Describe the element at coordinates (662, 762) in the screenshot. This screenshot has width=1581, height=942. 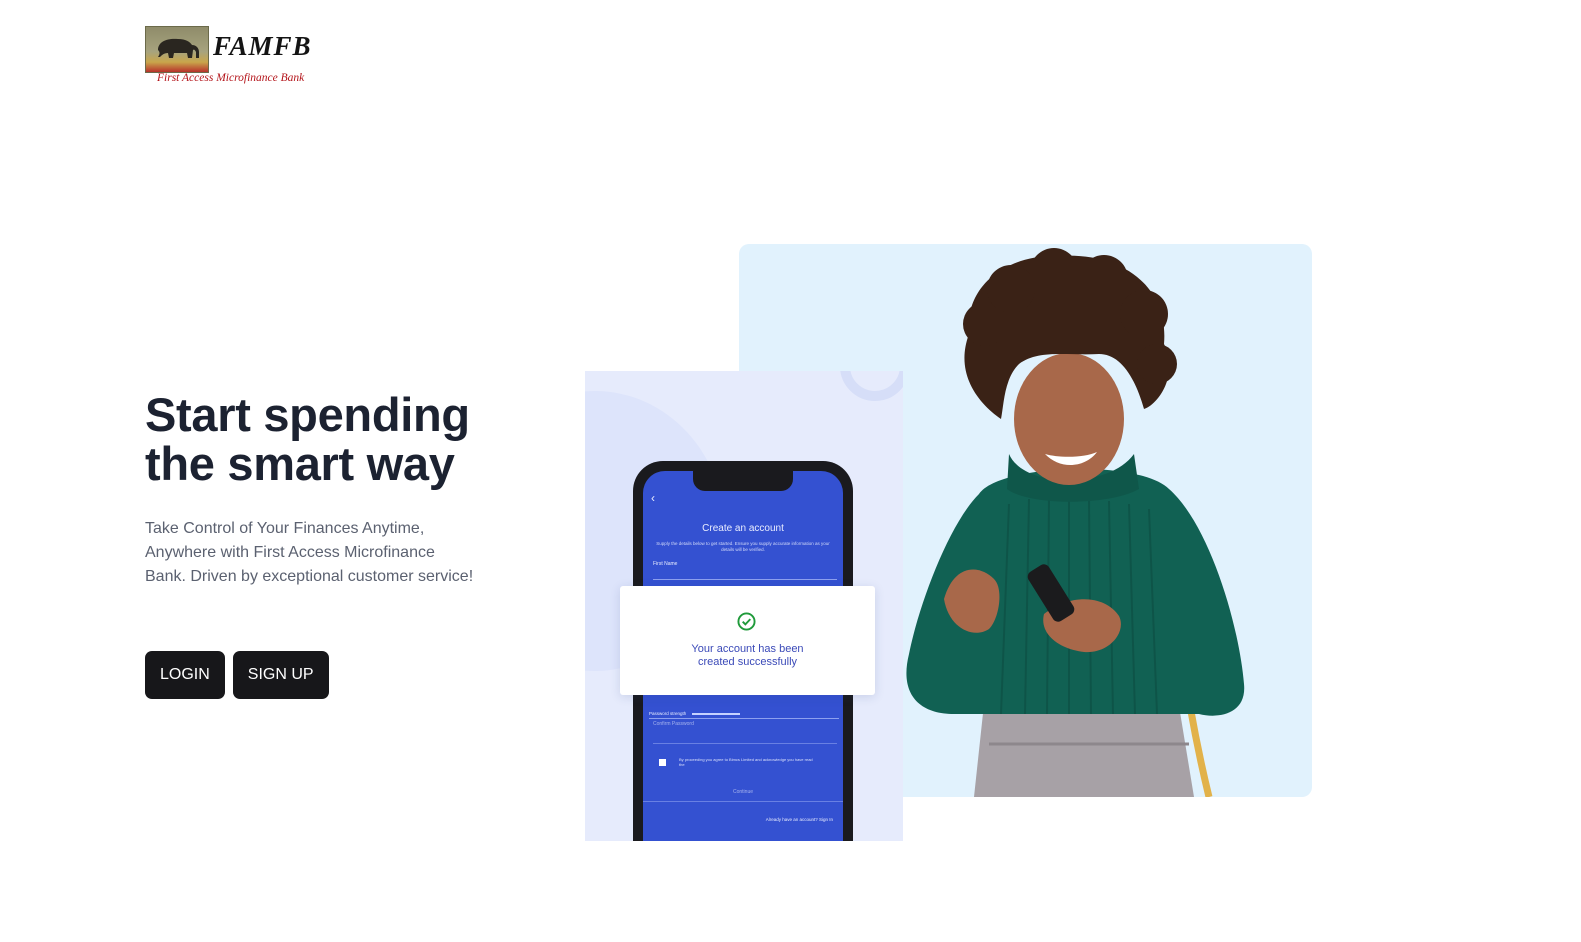
I see `terms-checkbox` at that location.